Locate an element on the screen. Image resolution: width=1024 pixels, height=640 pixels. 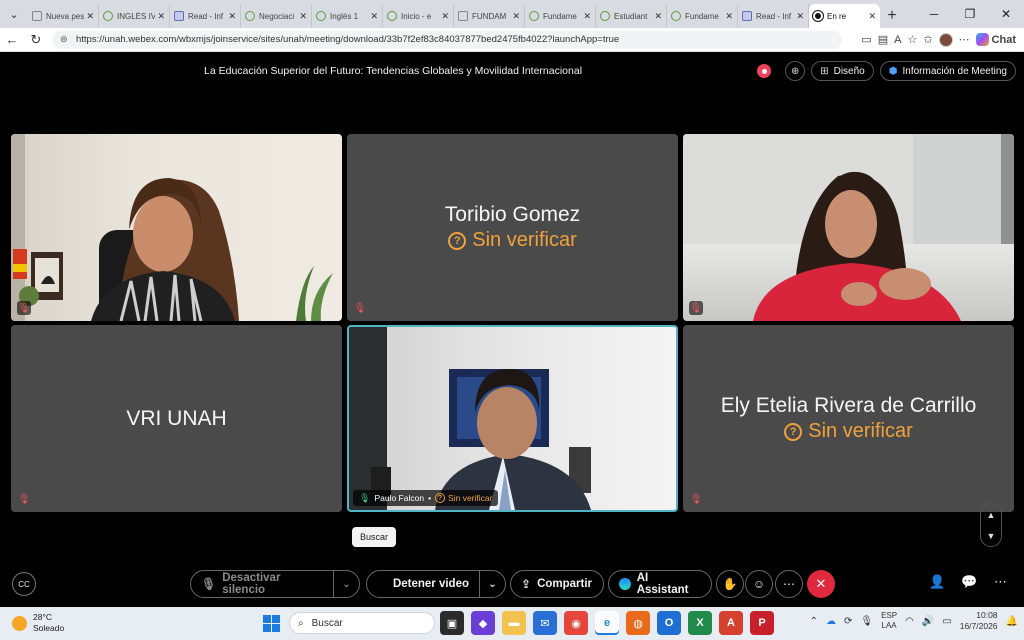
tab-title: Inicio - e is located at coordinates (416, 16).